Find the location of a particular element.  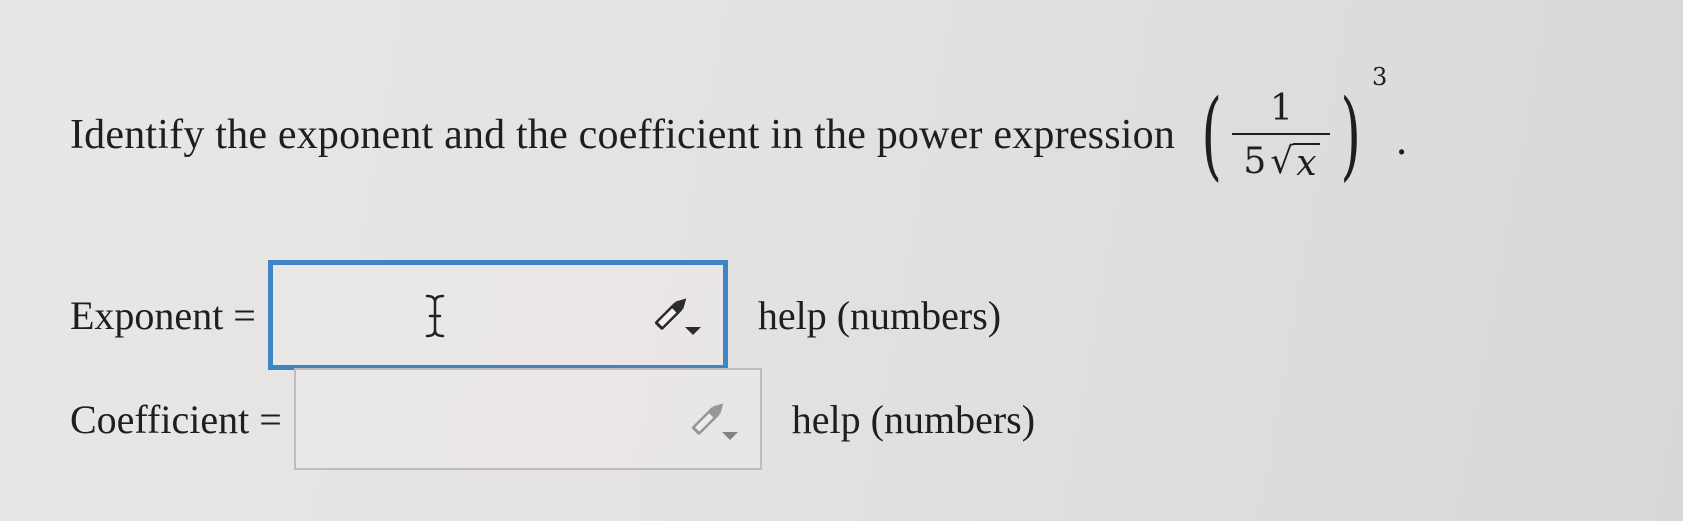

power-expression: ( 1 5 √ x ) 3 . is located at coordinates (1300, 127).